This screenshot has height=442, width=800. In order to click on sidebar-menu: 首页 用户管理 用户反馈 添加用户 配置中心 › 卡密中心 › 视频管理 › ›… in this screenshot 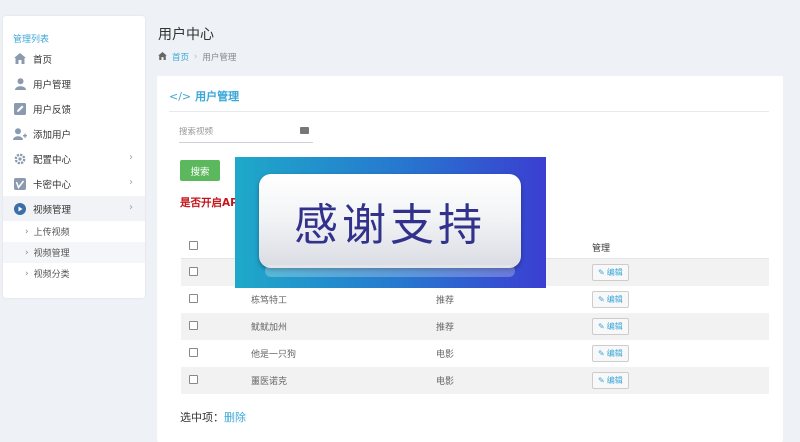, I will do `click(74, 165)`.